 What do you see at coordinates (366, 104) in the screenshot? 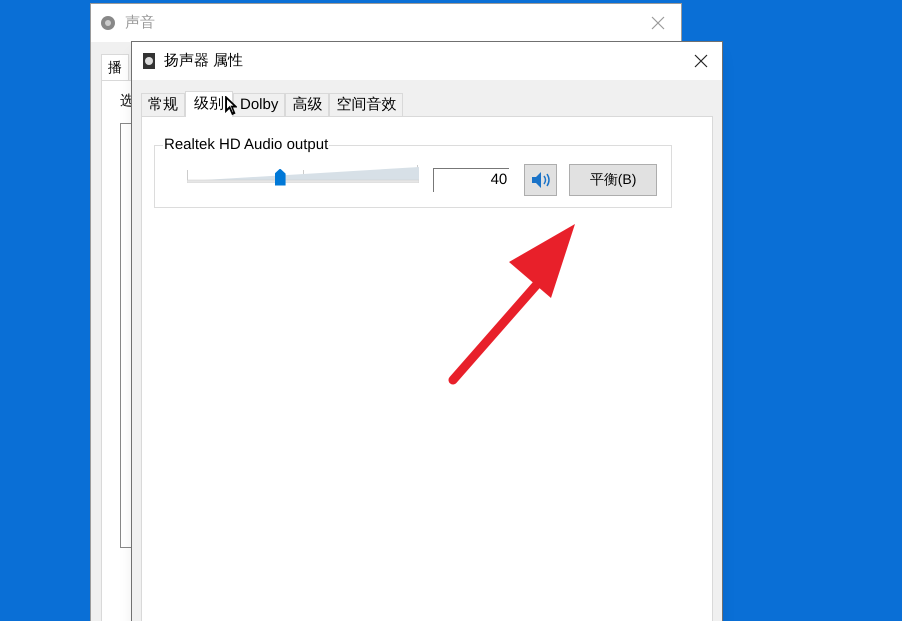
I see `tab: 空间音效` at bounding box center [366, 104].